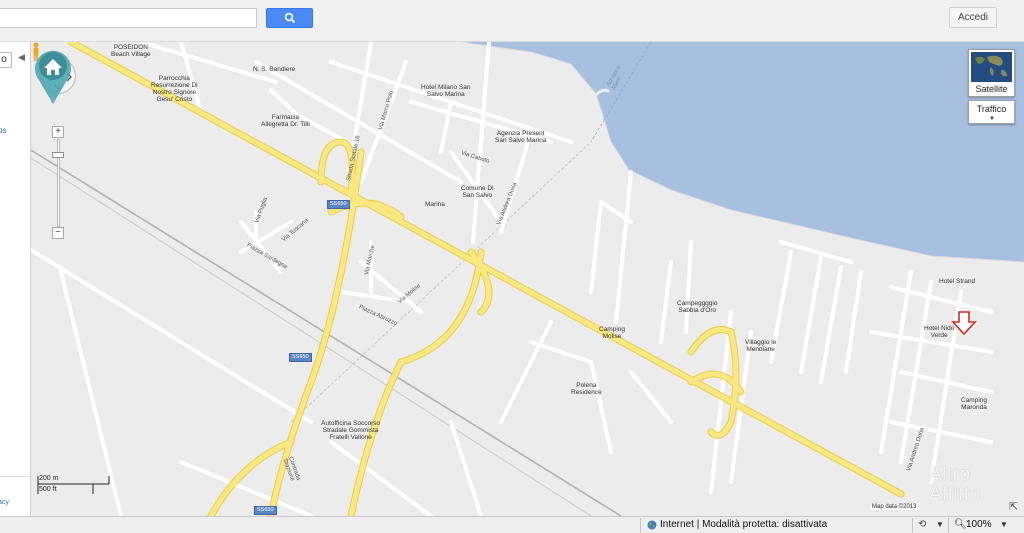 Image resolution: width=1024 pixels, height=533 pixels. I want to click on signin-button: Accedi, so click(973, 17).